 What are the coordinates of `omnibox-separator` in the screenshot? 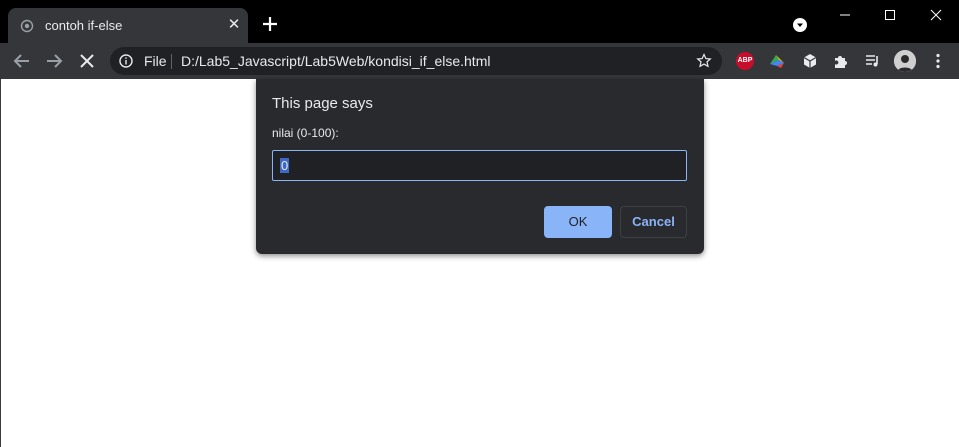 It's located at (171, 61).